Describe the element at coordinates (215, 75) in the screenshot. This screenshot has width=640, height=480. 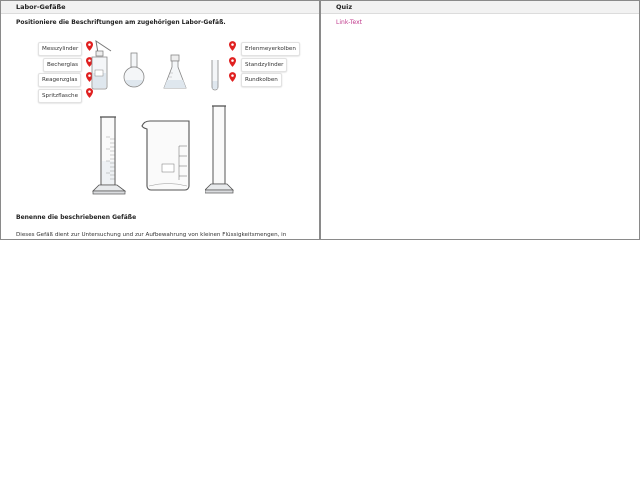
I see `reagenzglas-image` at that location.